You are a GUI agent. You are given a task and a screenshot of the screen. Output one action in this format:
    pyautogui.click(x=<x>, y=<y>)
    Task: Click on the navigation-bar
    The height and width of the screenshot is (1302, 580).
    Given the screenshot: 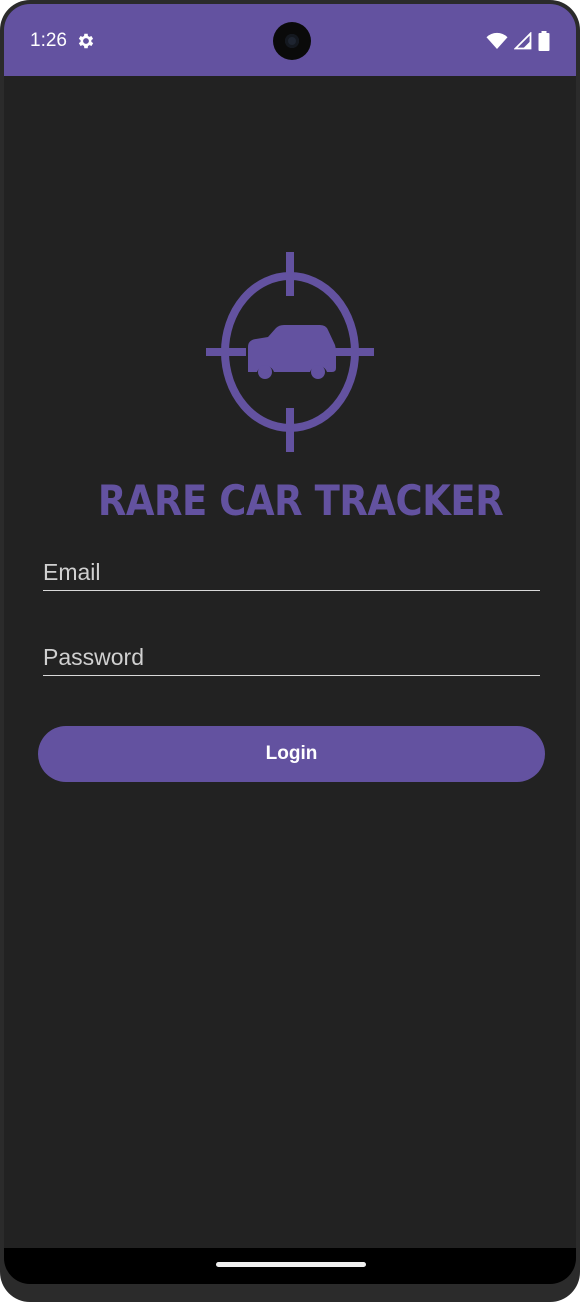 What is the action you would take?
    pyautogui.click(x=290, y=1266)
    